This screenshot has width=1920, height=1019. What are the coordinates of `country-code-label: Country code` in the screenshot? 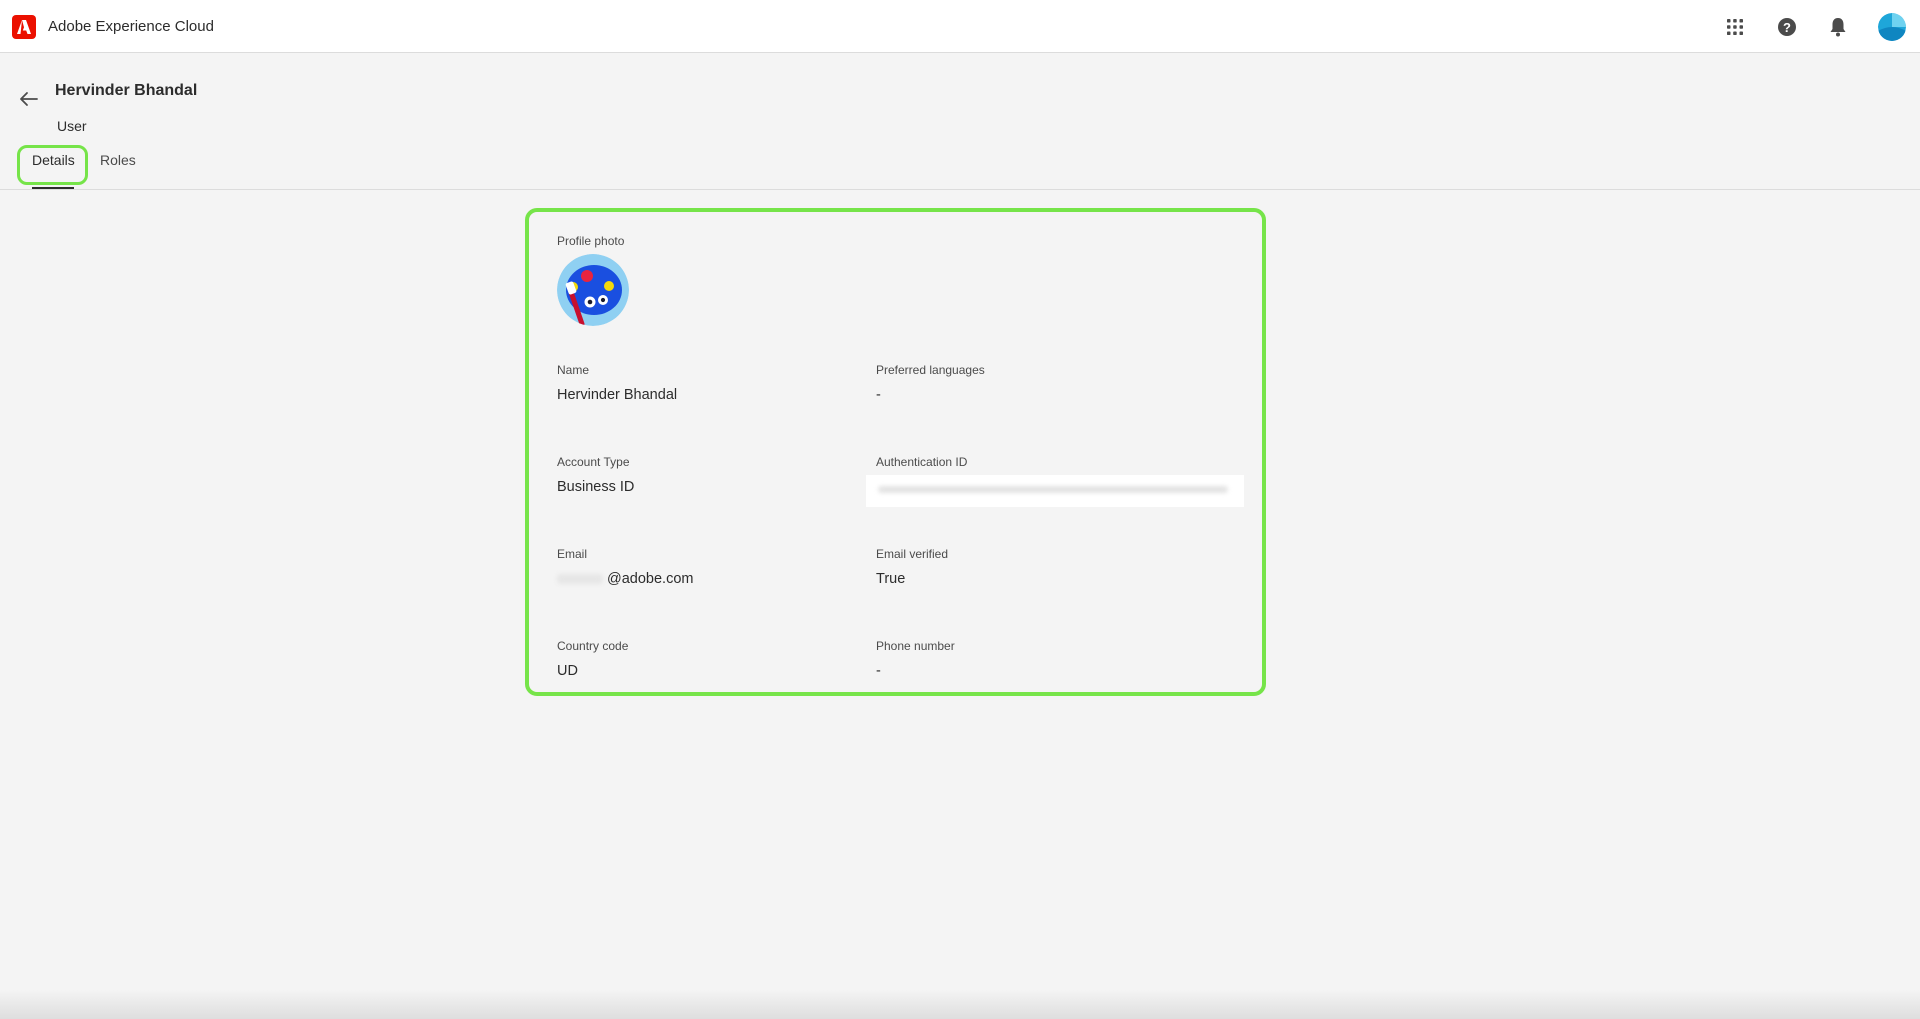 It's located at (593, 646).